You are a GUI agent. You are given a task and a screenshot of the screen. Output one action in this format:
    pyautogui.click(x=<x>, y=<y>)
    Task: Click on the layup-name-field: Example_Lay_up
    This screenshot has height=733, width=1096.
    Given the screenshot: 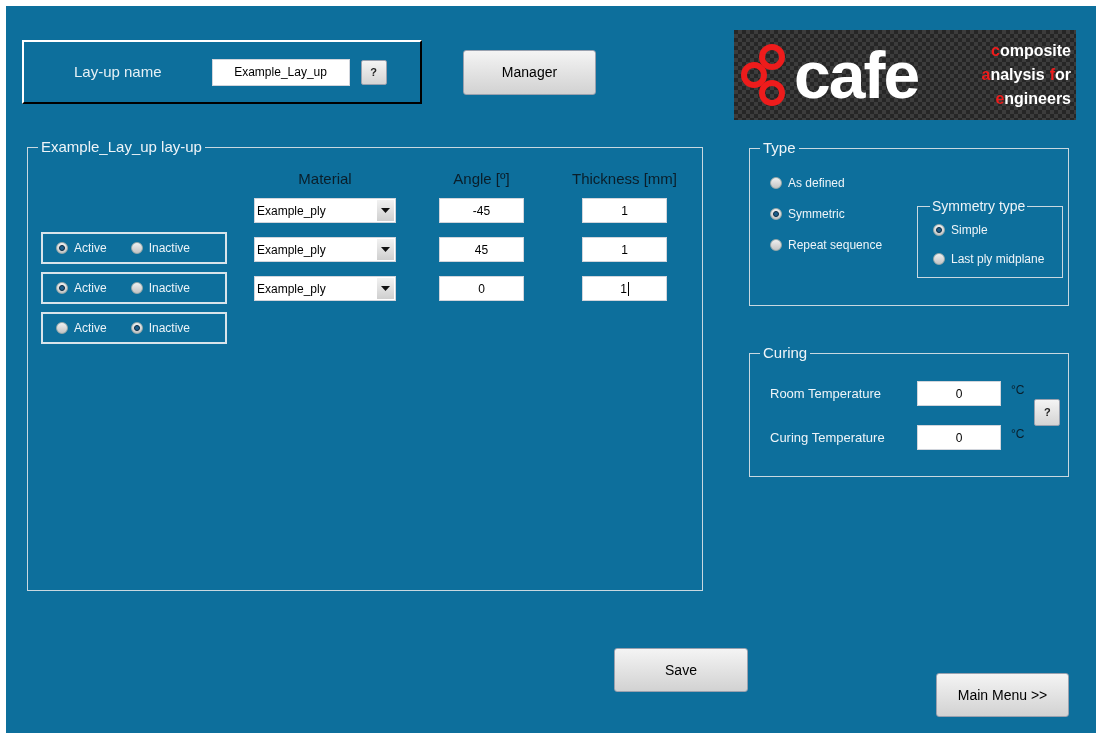 What is the action you would take?
    pyautogui.click(x=280, y=72)
    